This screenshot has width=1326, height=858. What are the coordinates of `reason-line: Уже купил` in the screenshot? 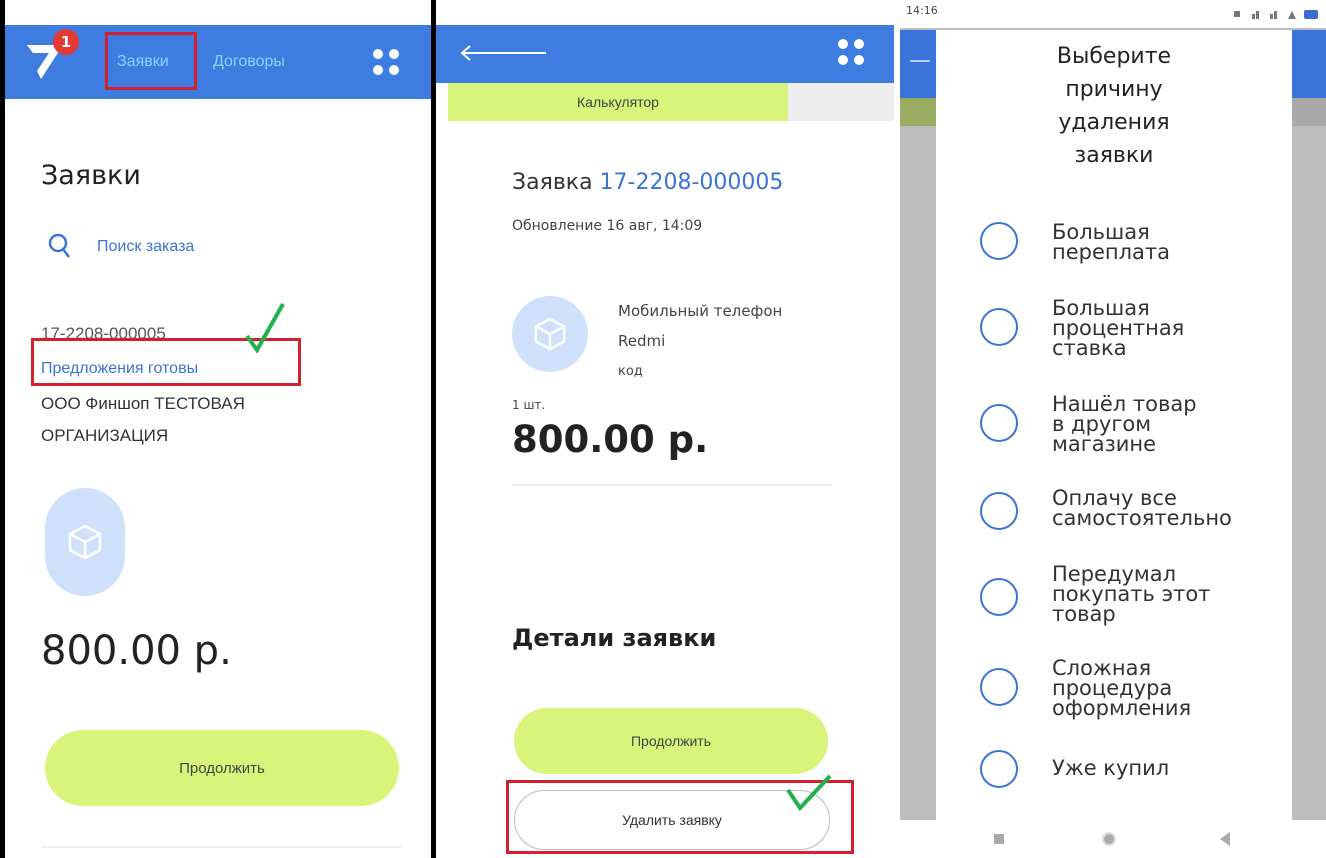 It's located at (1111, 768).